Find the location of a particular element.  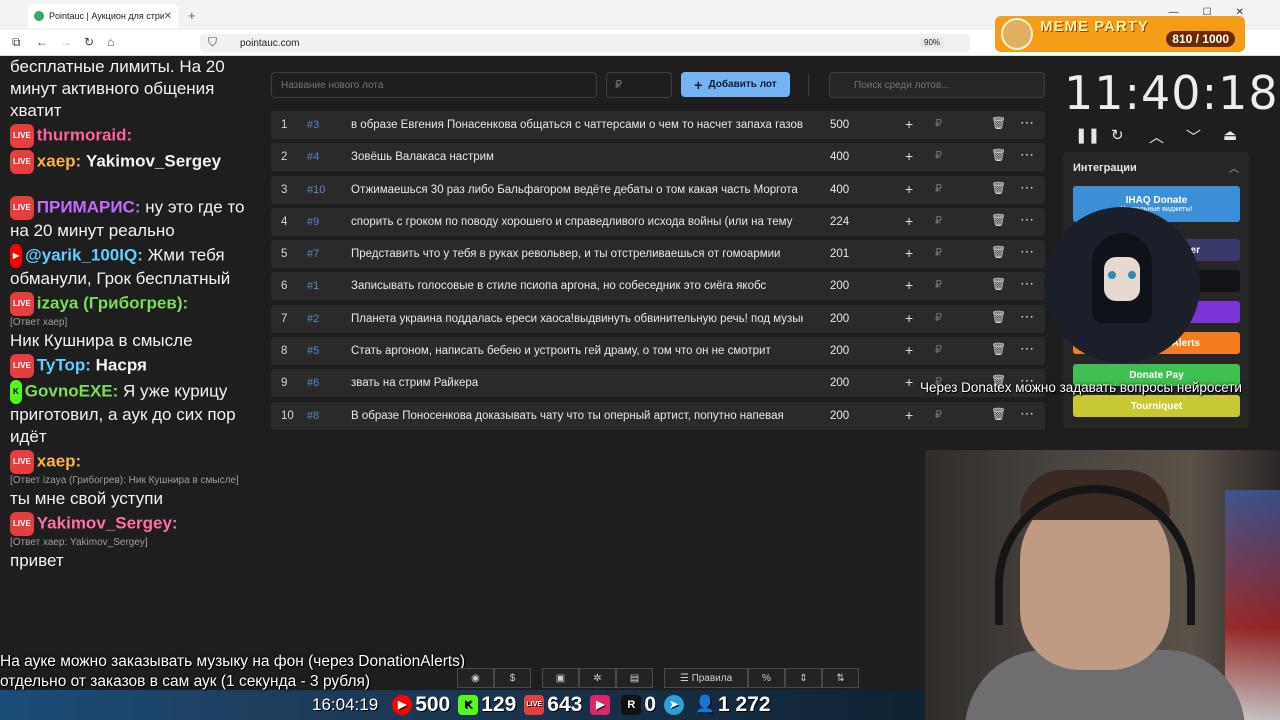

home-icon: ⌂ is located at coordinates (110, 42).